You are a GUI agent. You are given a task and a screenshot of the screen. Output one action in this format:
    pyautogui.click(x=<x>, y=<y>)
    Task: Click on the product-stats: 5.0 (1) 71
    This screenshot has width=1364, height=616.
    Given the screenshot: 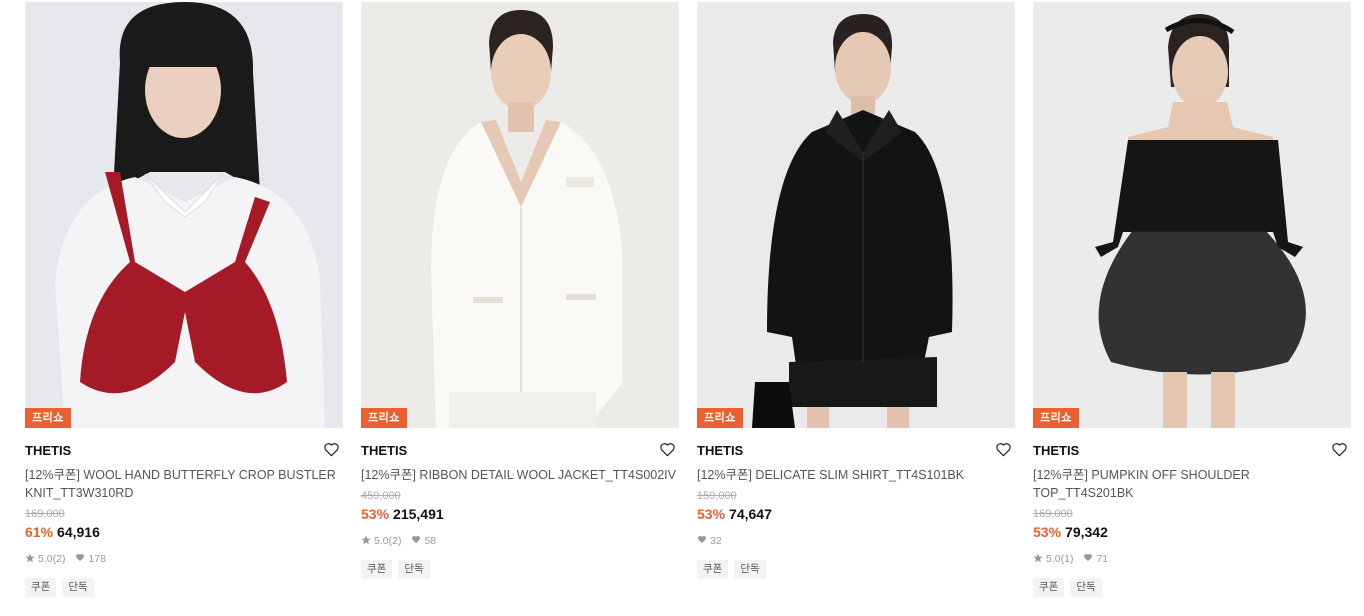 What is the action you would take?
    pyautogui.click(x=1192, y=559)
    